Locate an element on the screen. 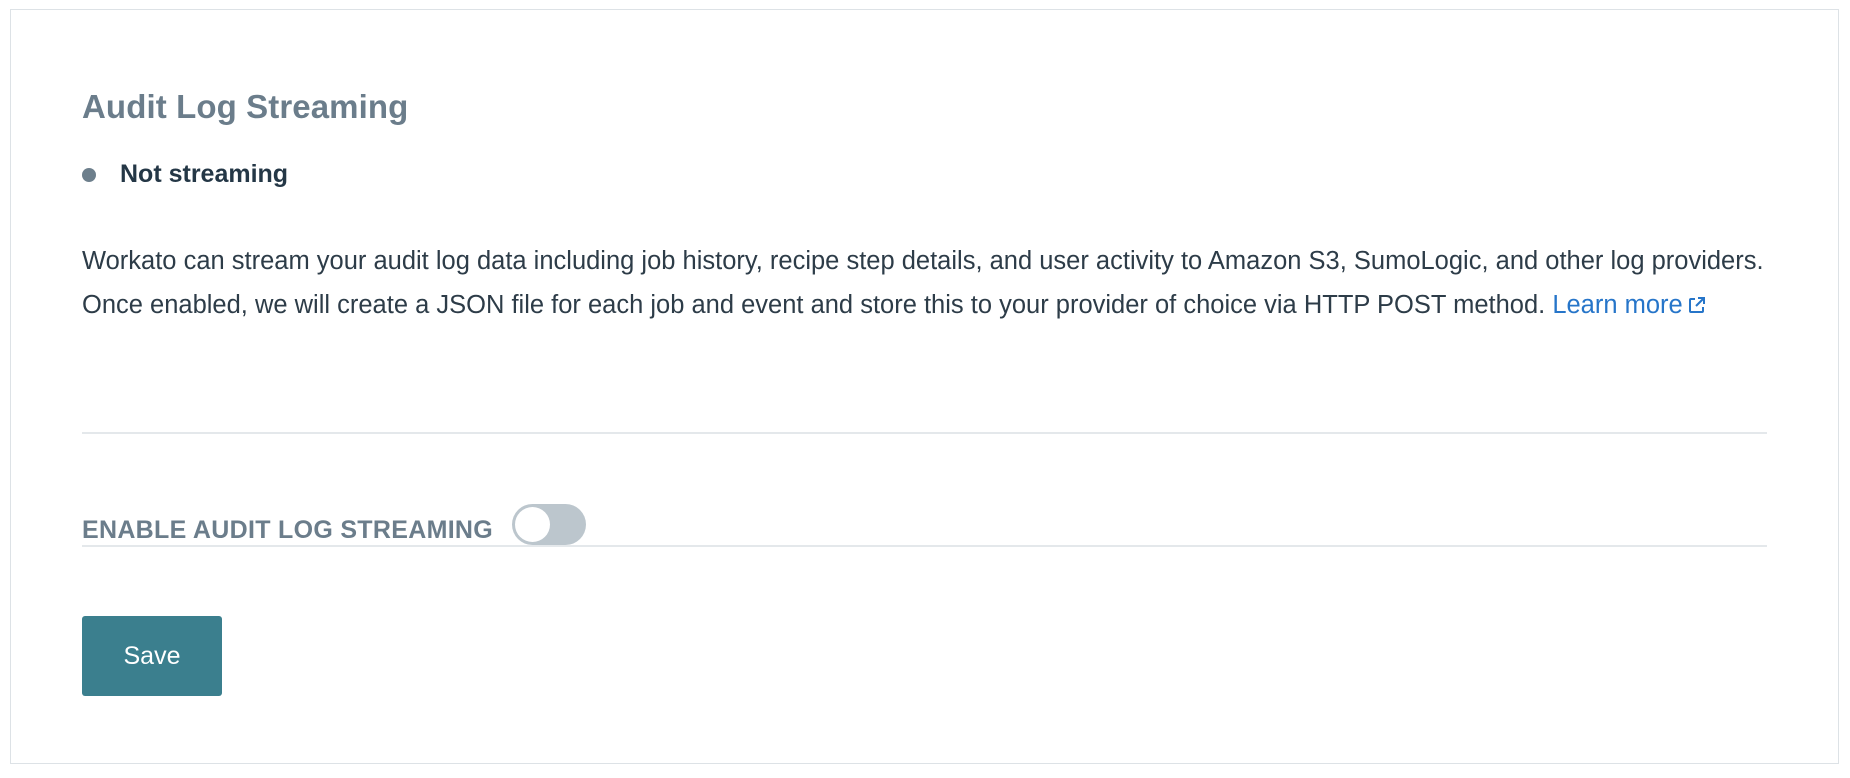 The image size is (1850, 778). toggle-knob is located at coordinates (532, 524).